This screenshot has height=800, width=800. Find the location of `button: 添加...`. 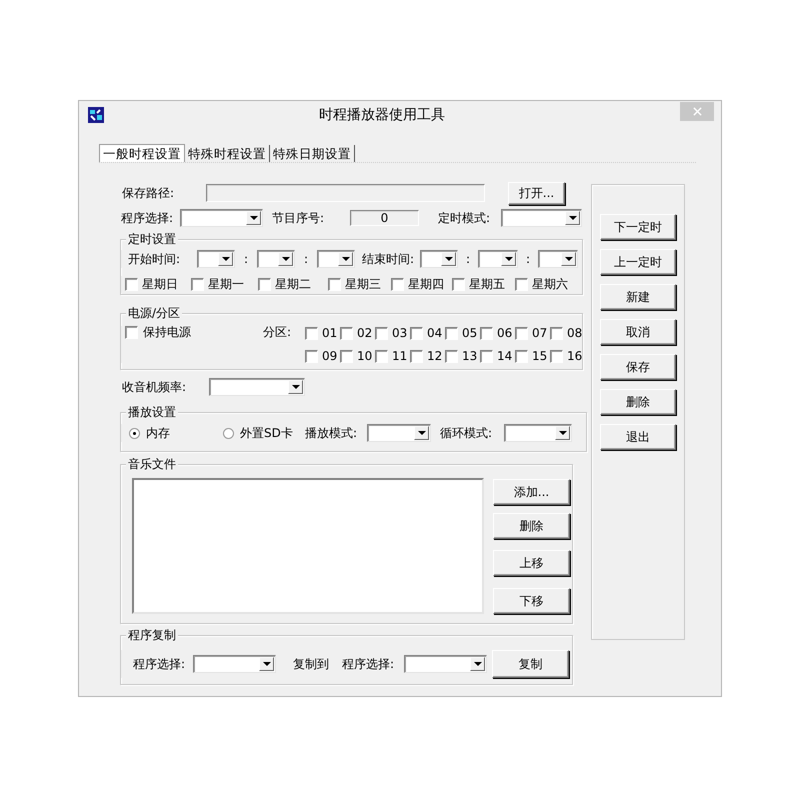

button: 添加... is located at coordinates (531, 492).